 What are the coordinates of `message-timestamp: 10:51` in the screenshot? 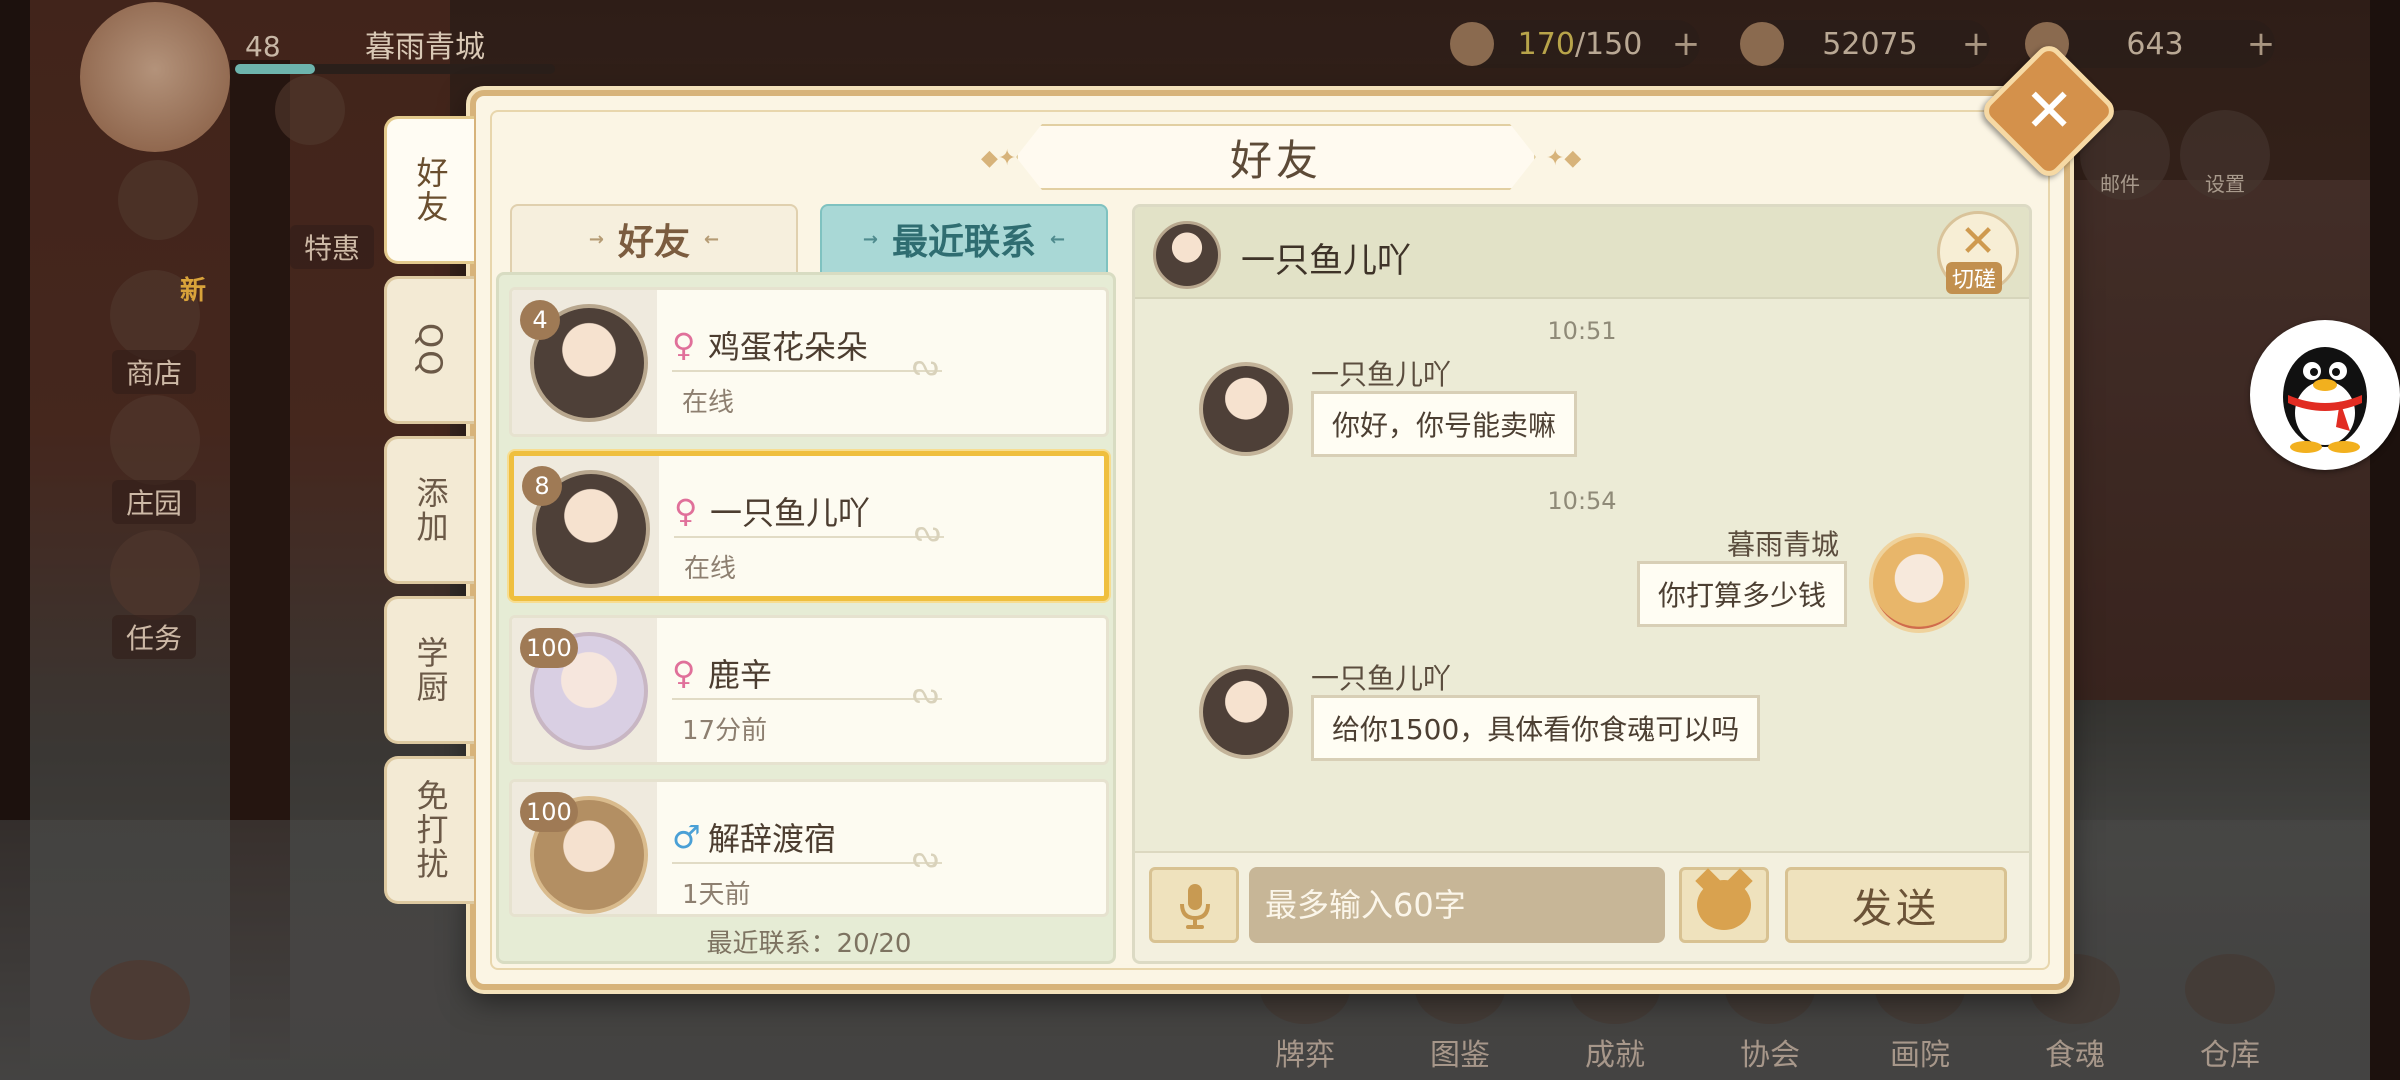 It's located at (1582, 331).